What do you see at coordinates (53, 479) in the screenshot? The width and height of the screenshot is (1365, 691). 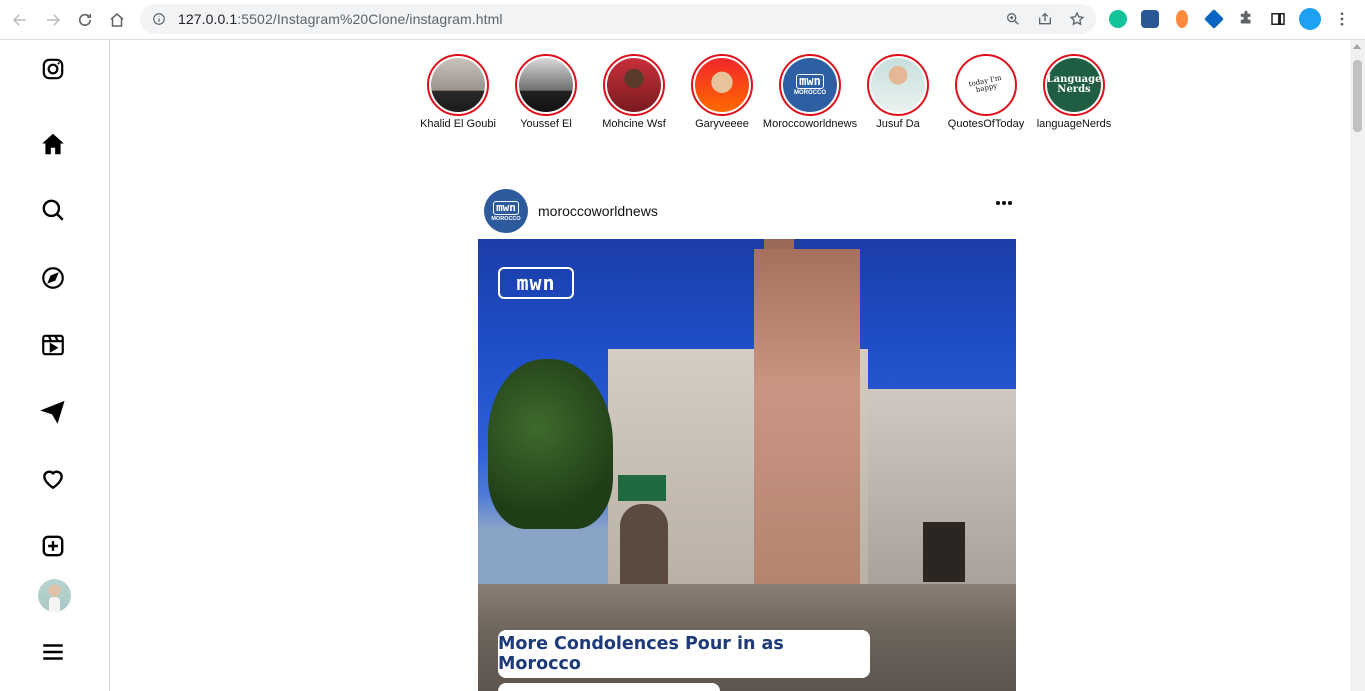 I see `notifications-icon` at bounding box center [53, 479].